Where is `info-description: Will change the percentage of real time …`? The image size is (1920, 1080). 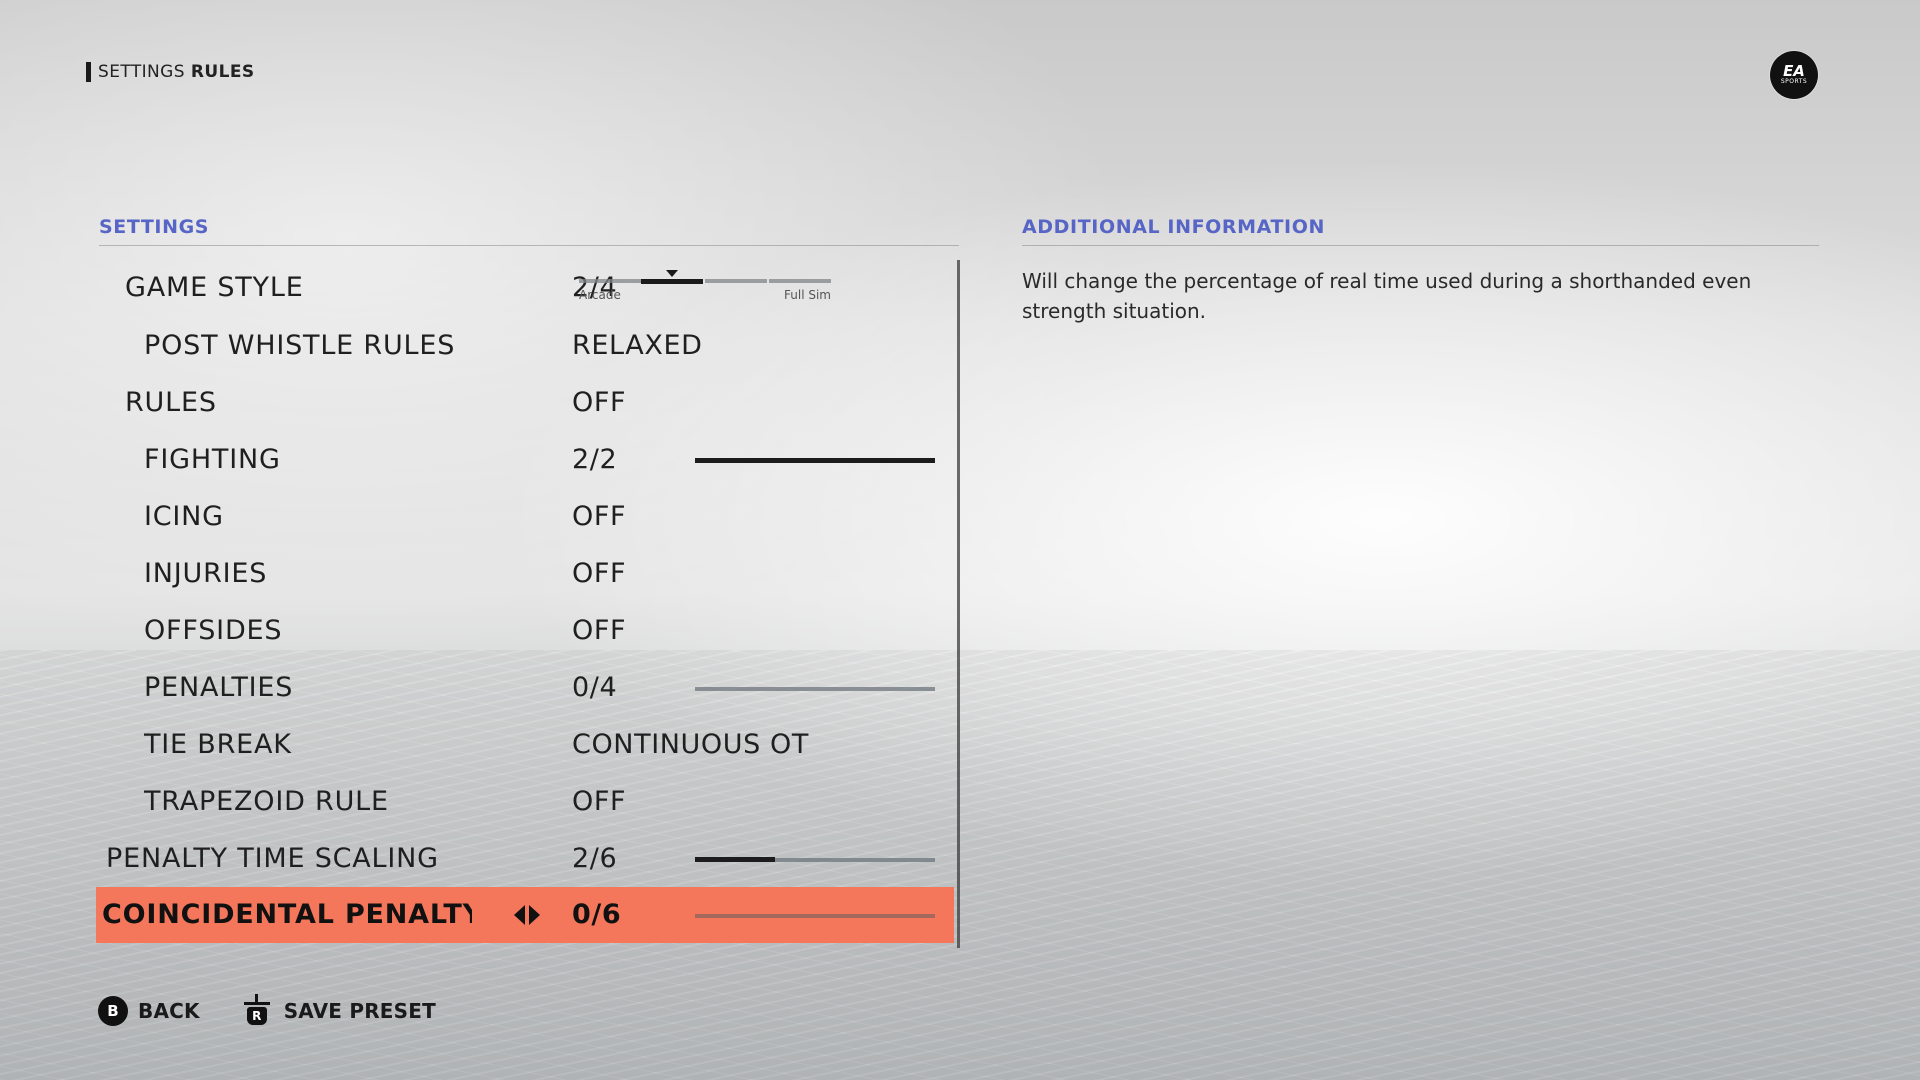 info-description: Will change the percentage of real time … is located at coordinates (1387, 296).